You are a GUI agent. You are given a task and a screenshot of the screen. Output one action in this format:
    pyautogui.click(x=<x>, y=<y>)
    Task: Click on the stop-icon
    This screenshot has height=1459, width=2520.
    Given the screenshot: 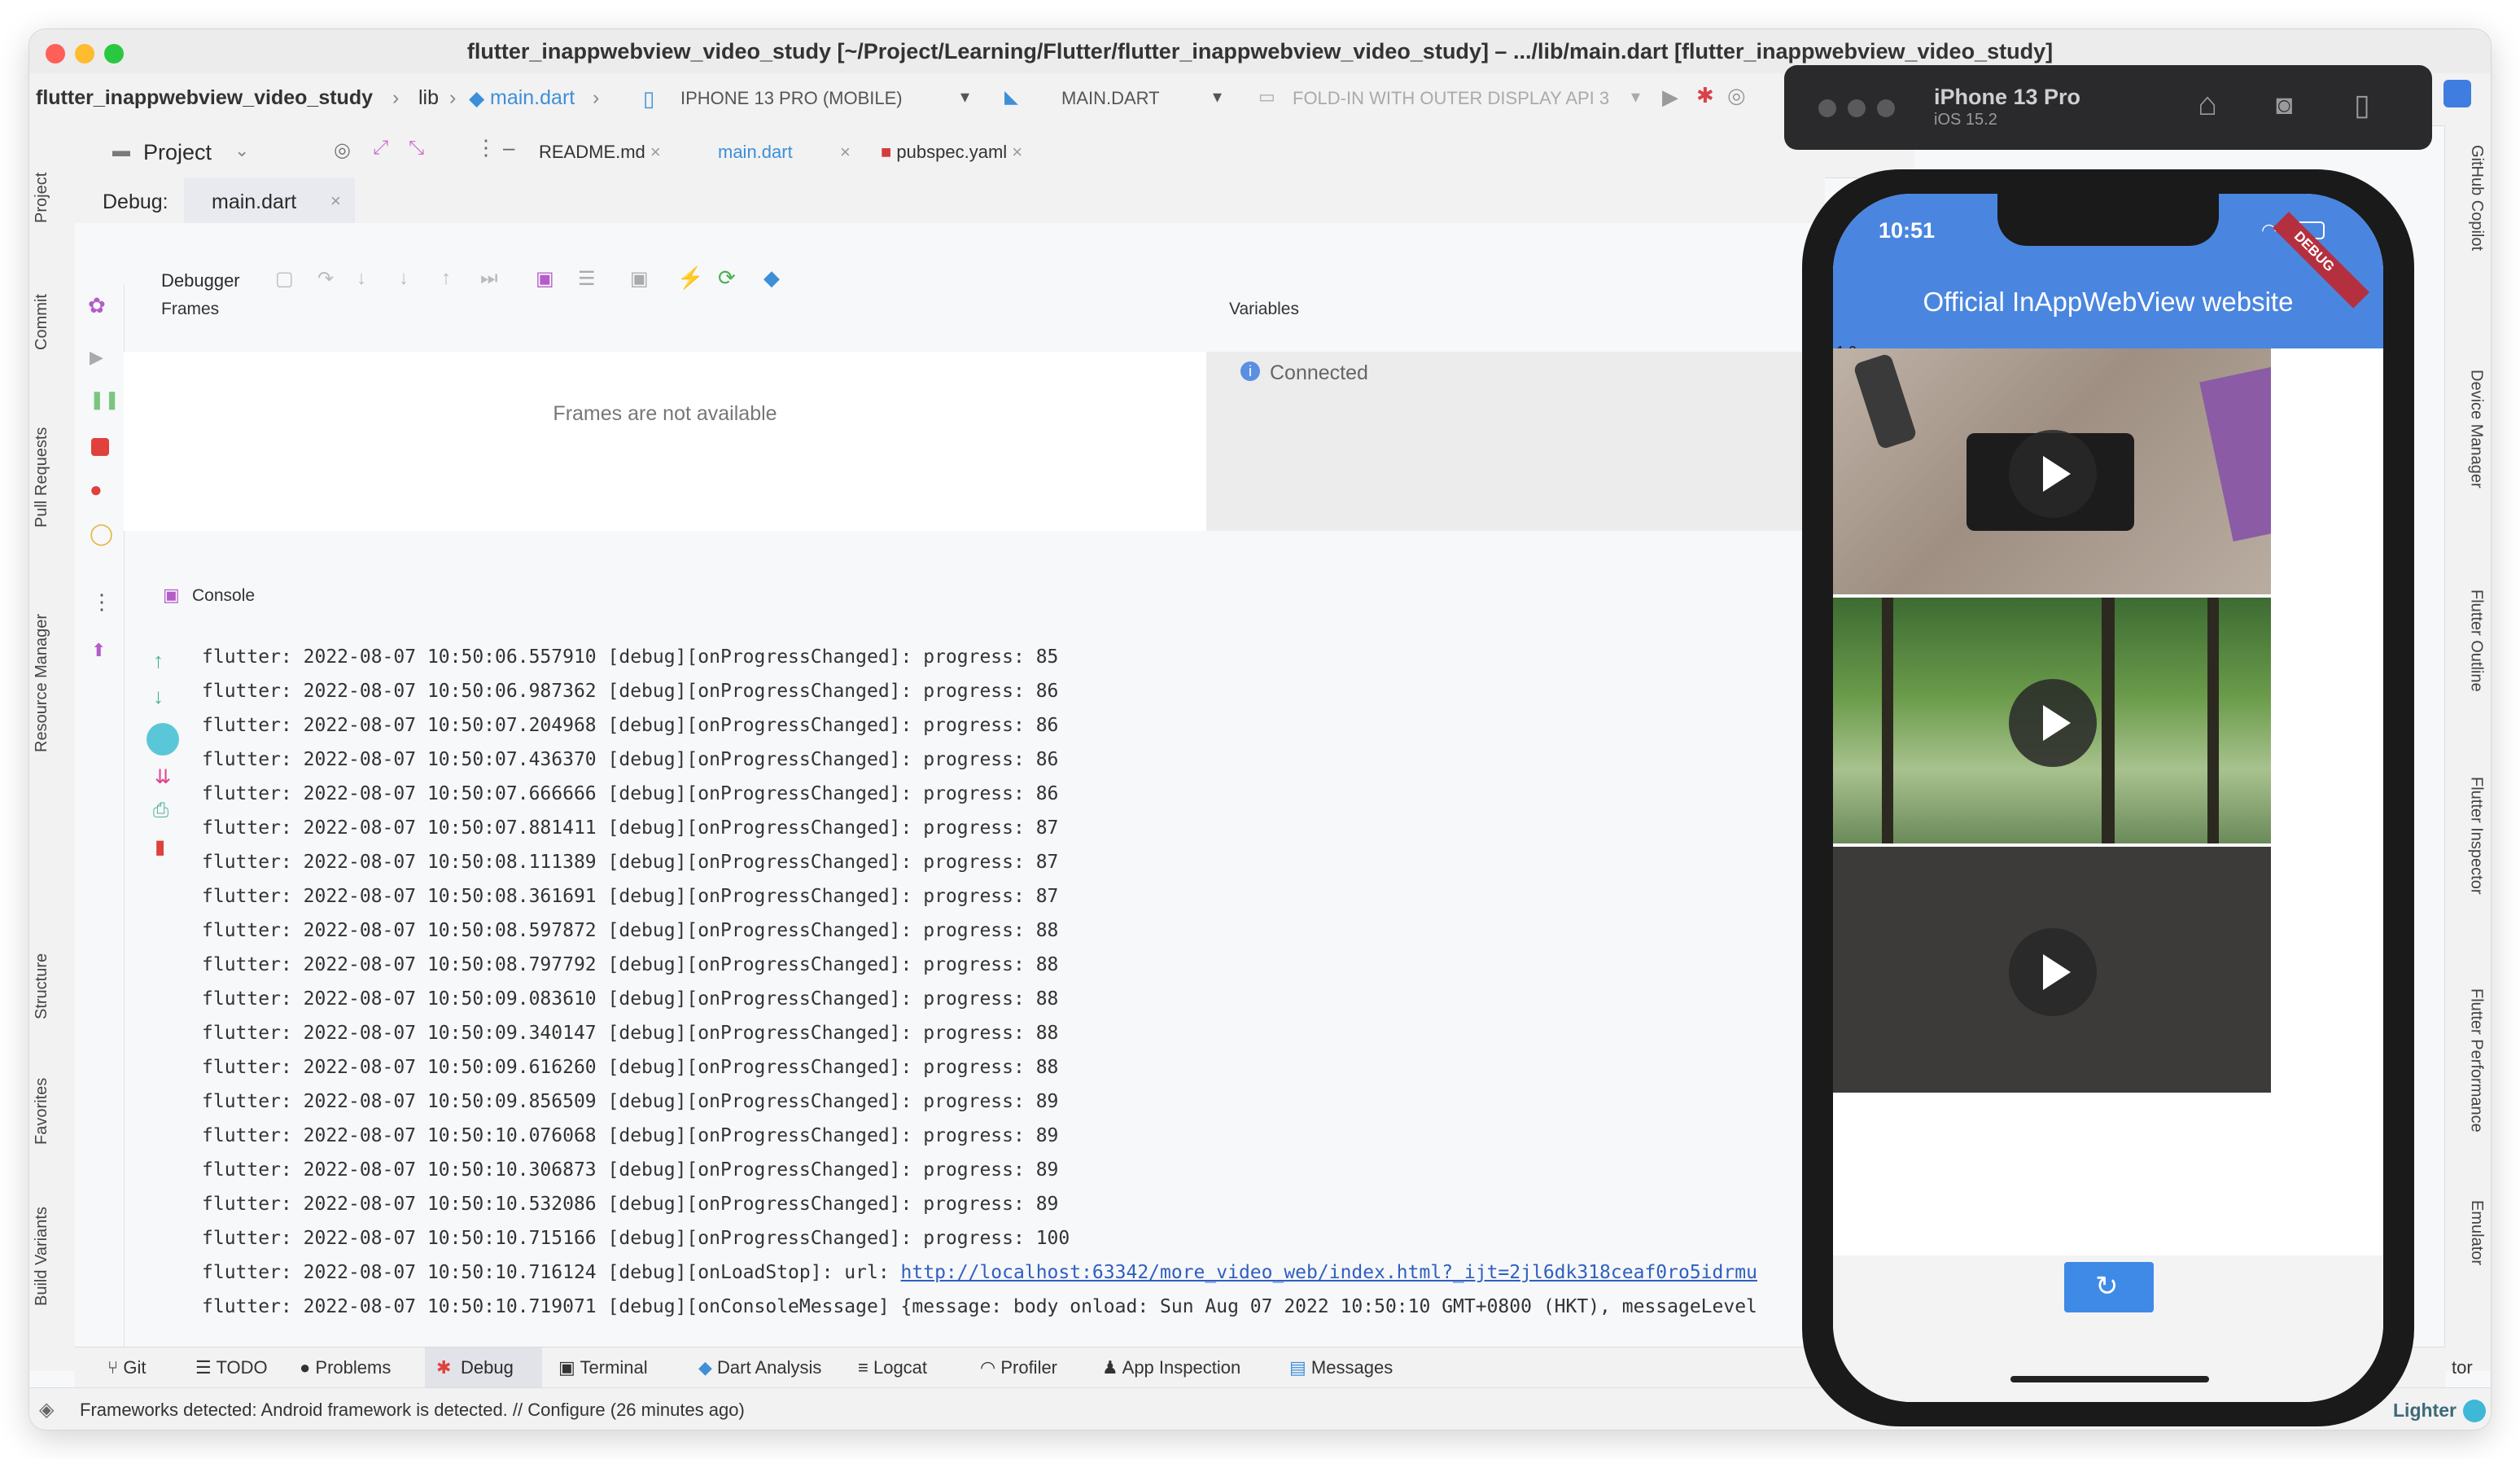 What is the action you would take?
    pyautogui.click(x=100, y=447)
    